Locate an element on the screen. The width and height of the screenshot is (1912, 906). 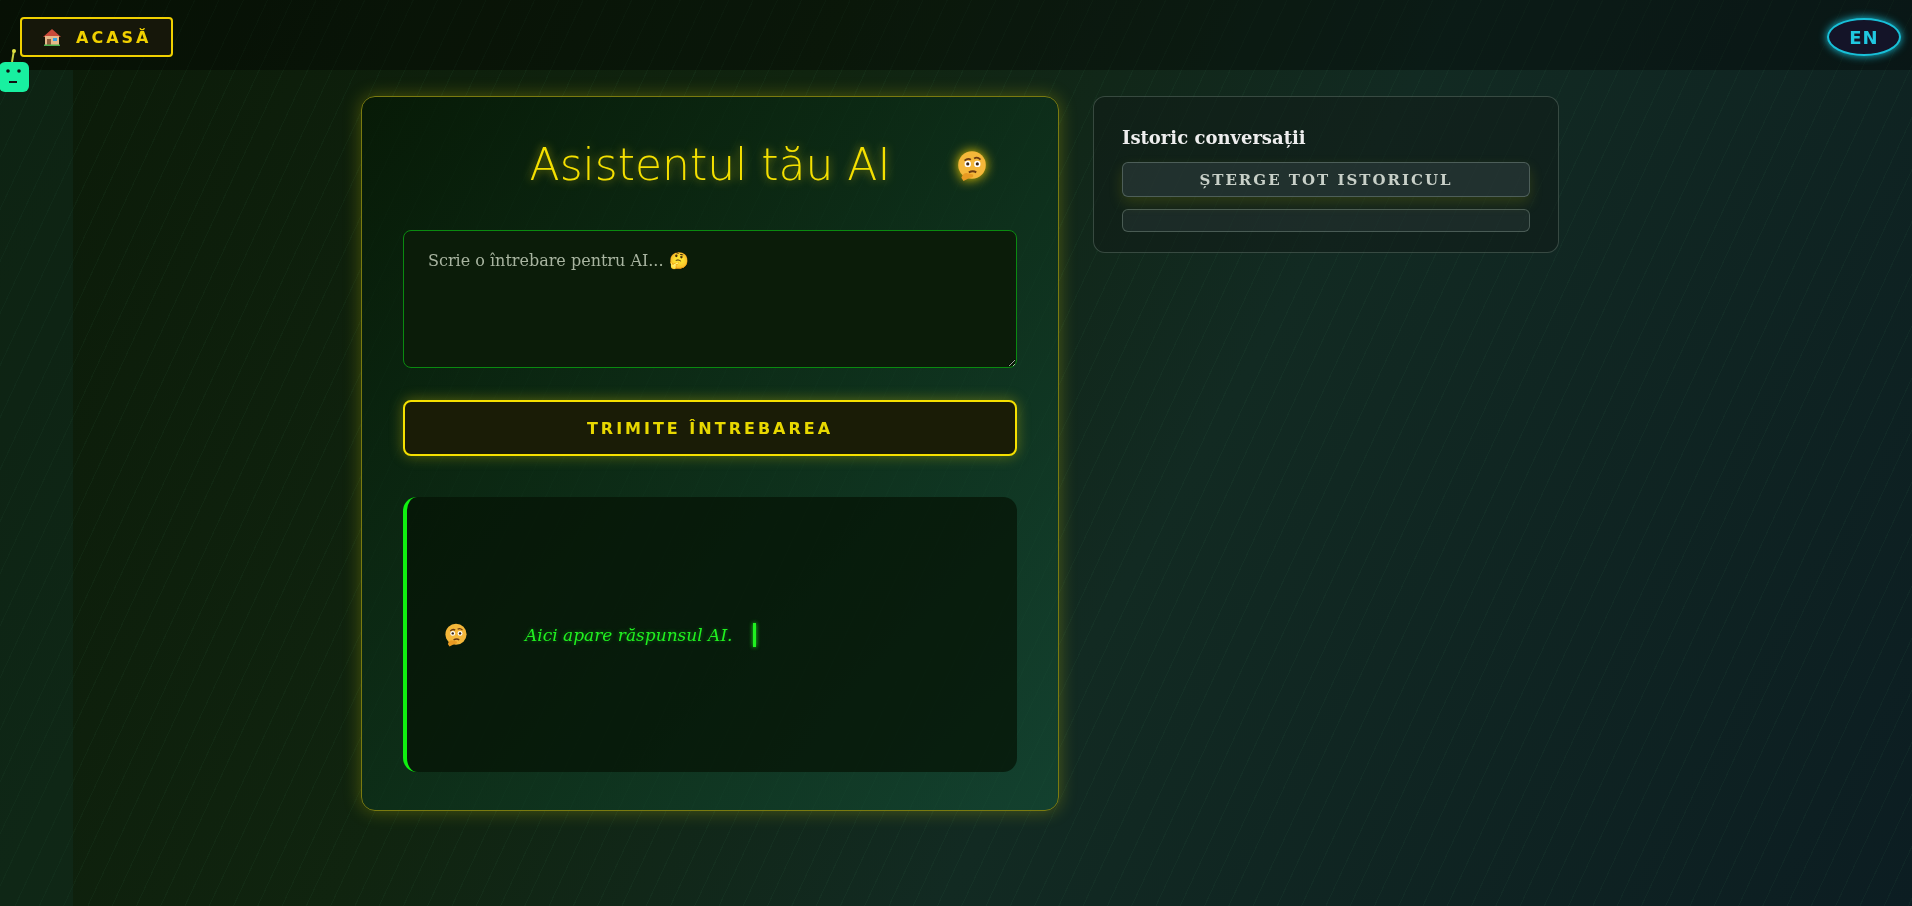
home-button: ACASĂ is located at coordinates (97, 37).